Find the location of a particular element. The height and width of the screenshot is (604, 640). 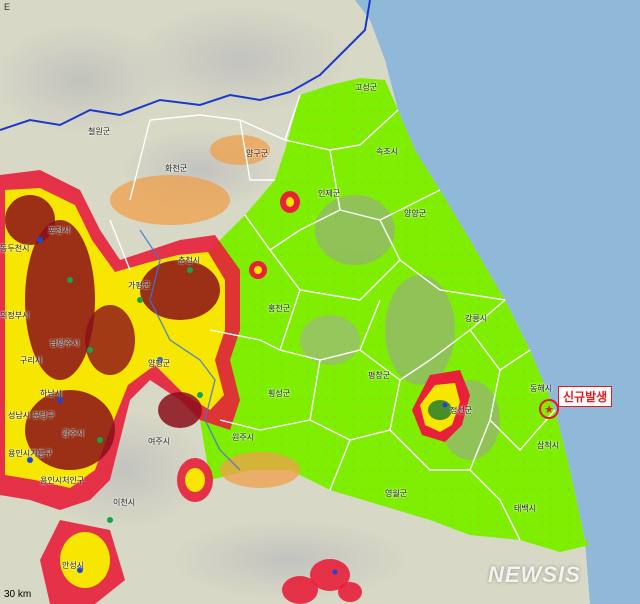

label-hongcheon: 홍천군 is located at coordinates (279, 308).